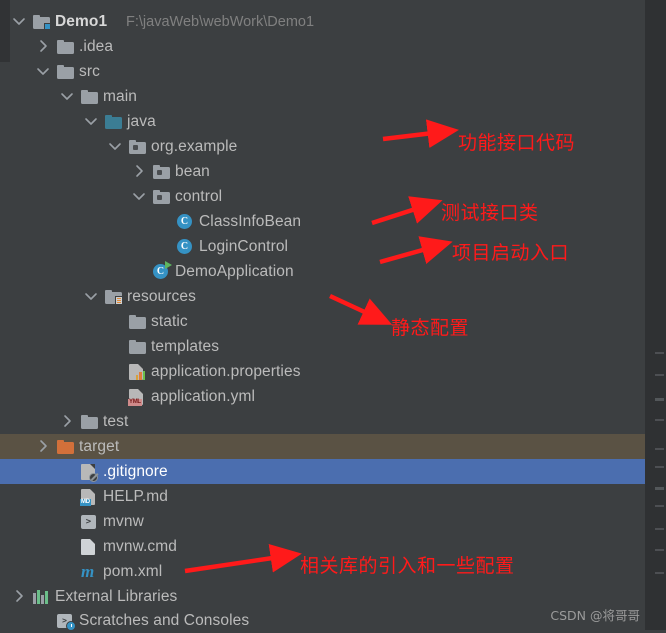 The image size is (666, 633). I want to click on shell-script-icon: >, so click(89, 521).